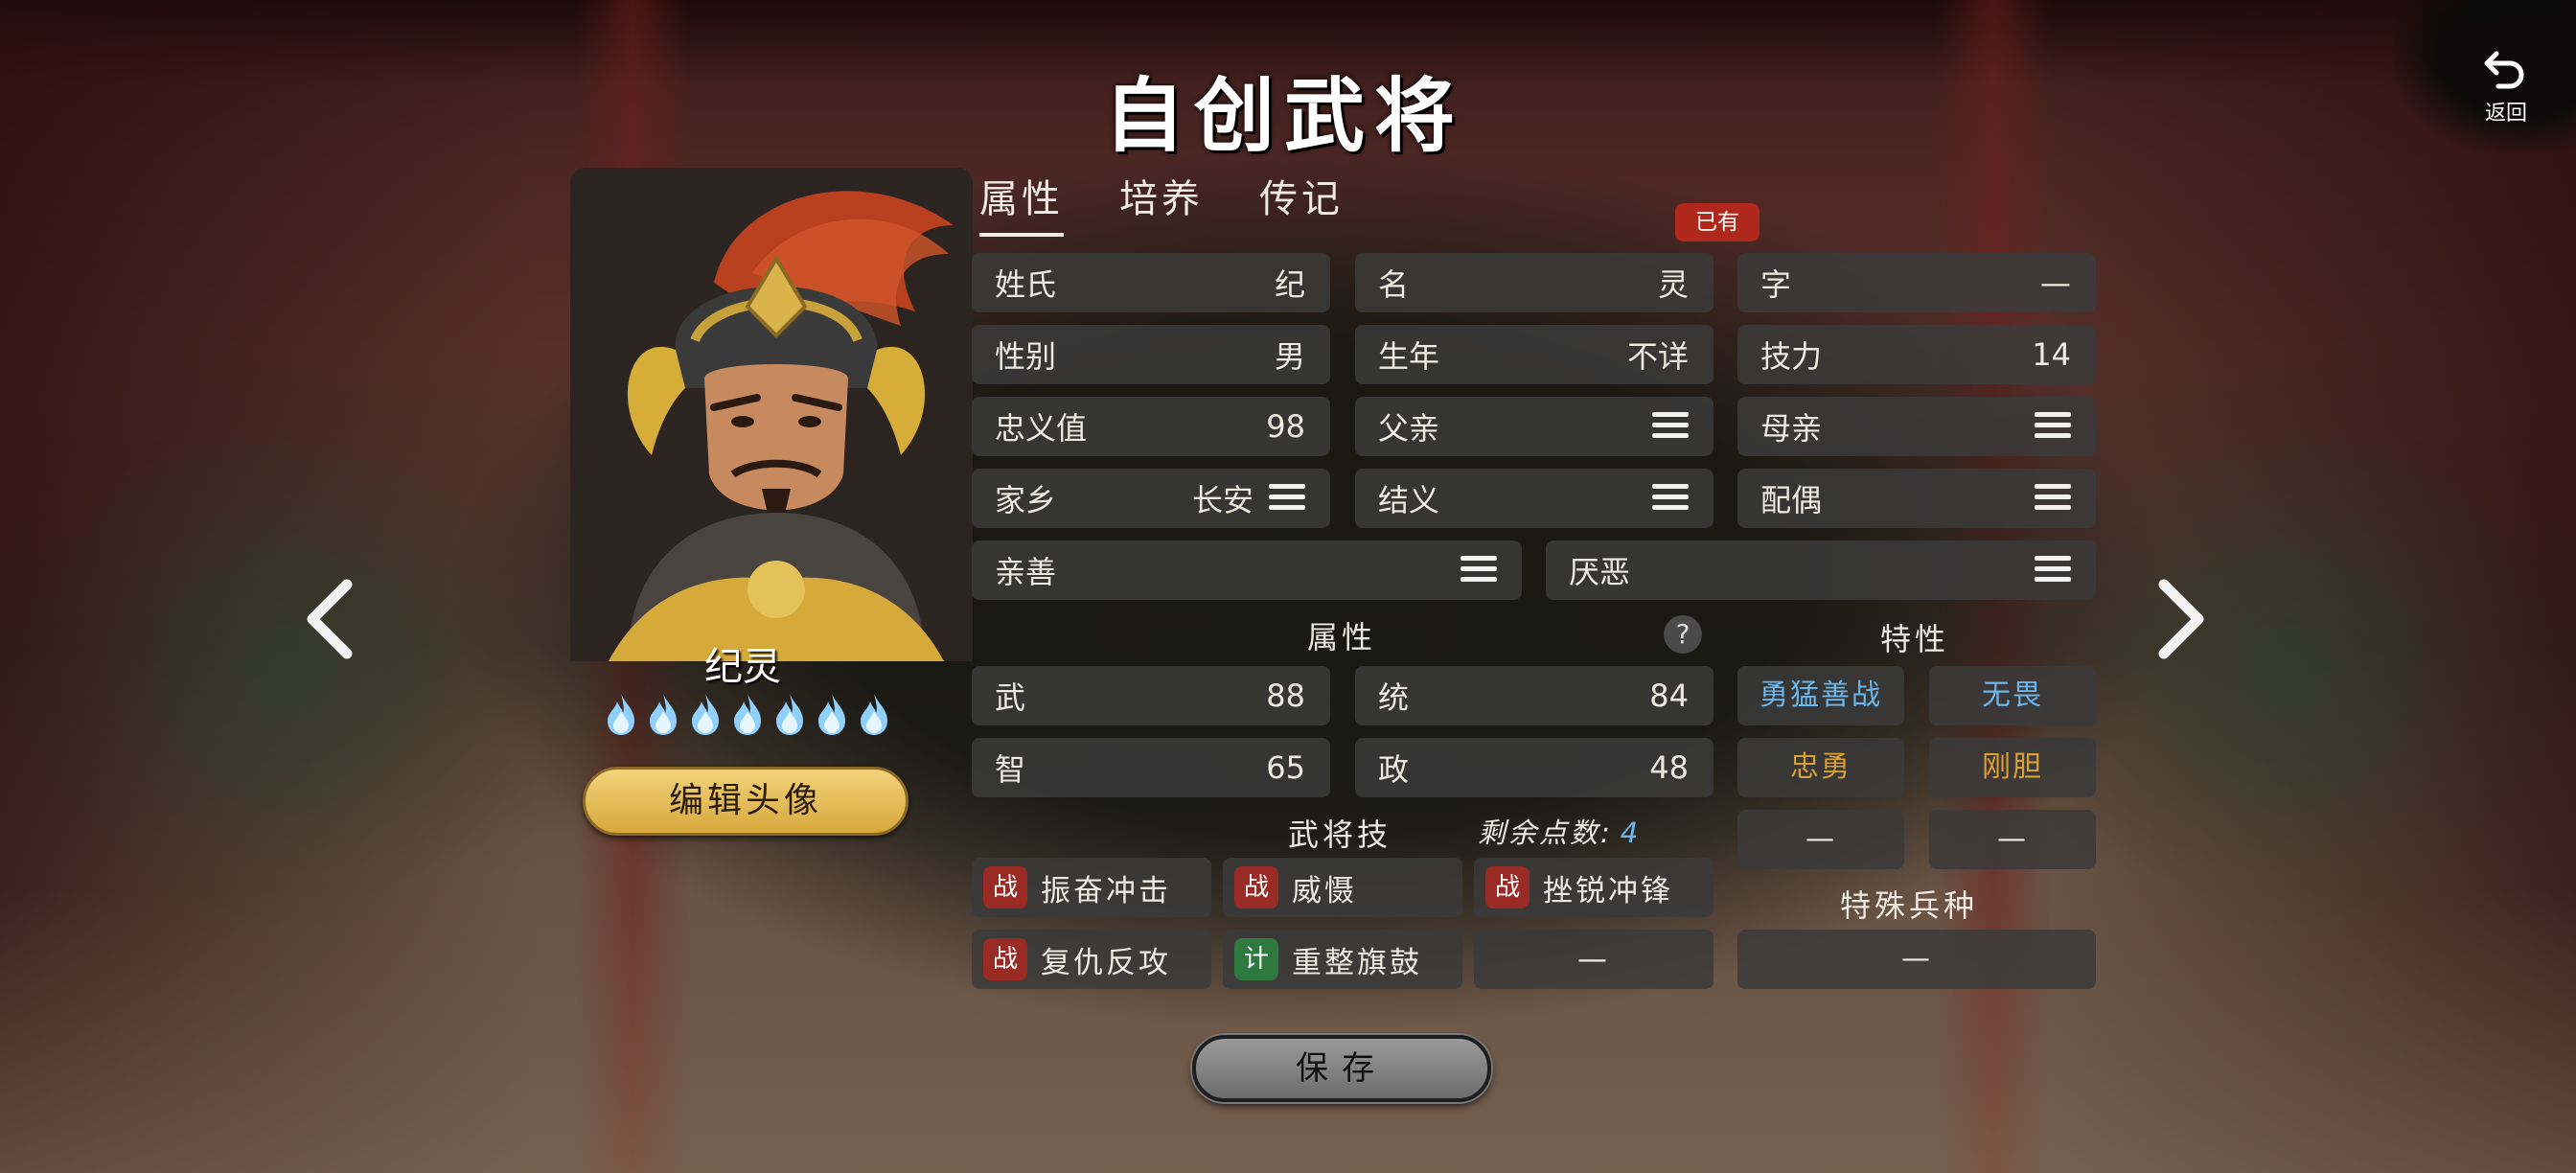 The height and width of the screenshot is (1173, 2576). I want to click on sworn-brother-label: 结义, so click(1409, 500).